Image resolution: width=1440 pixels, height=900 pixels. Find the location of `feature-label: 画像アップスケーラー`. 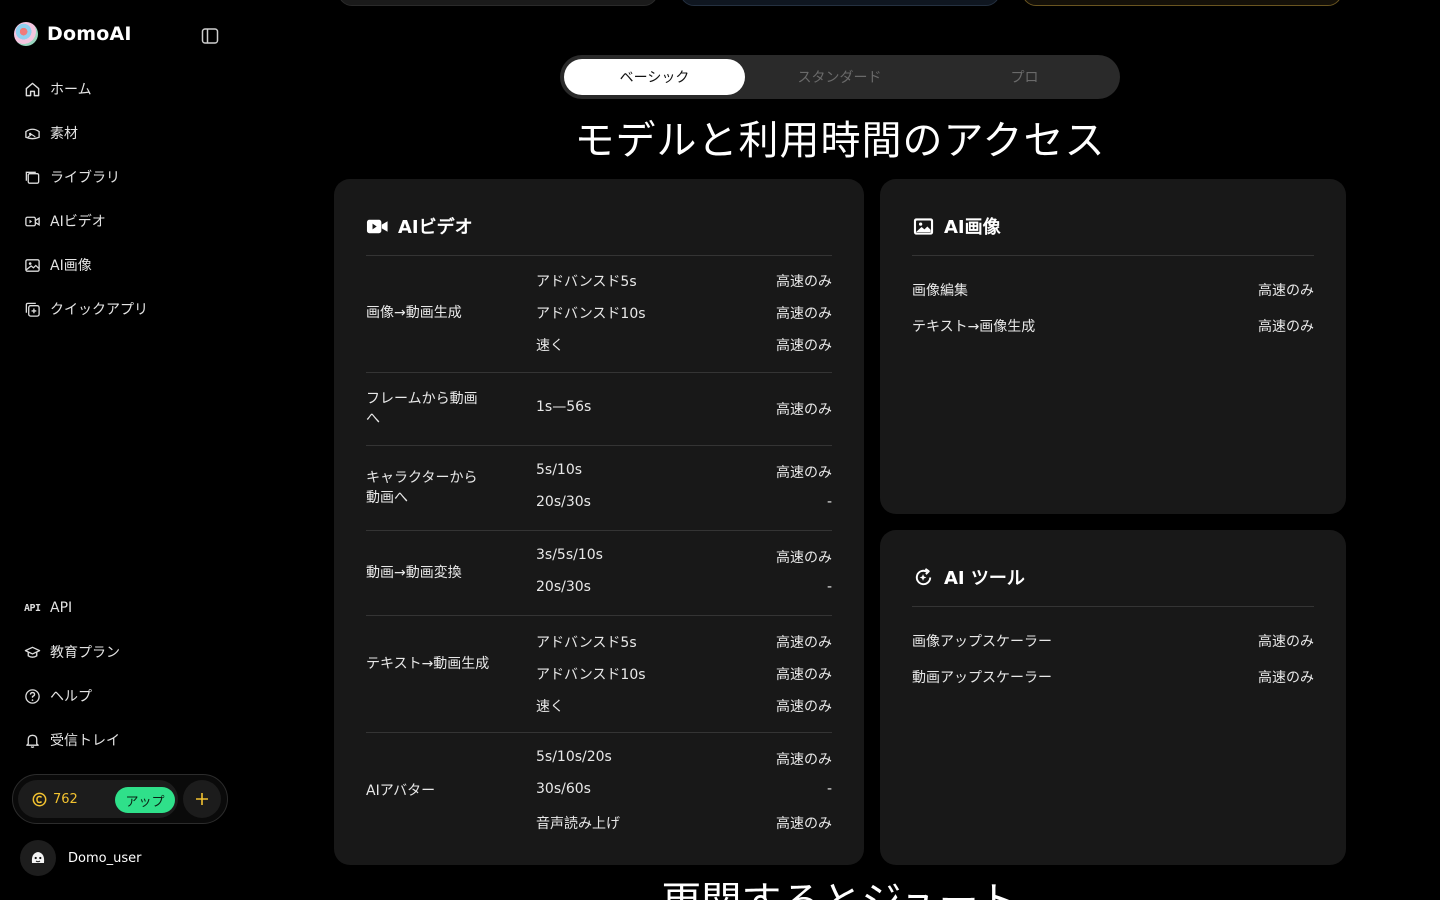

feature-label: 画像アップスケーラー is located at coordinates (982, 642).